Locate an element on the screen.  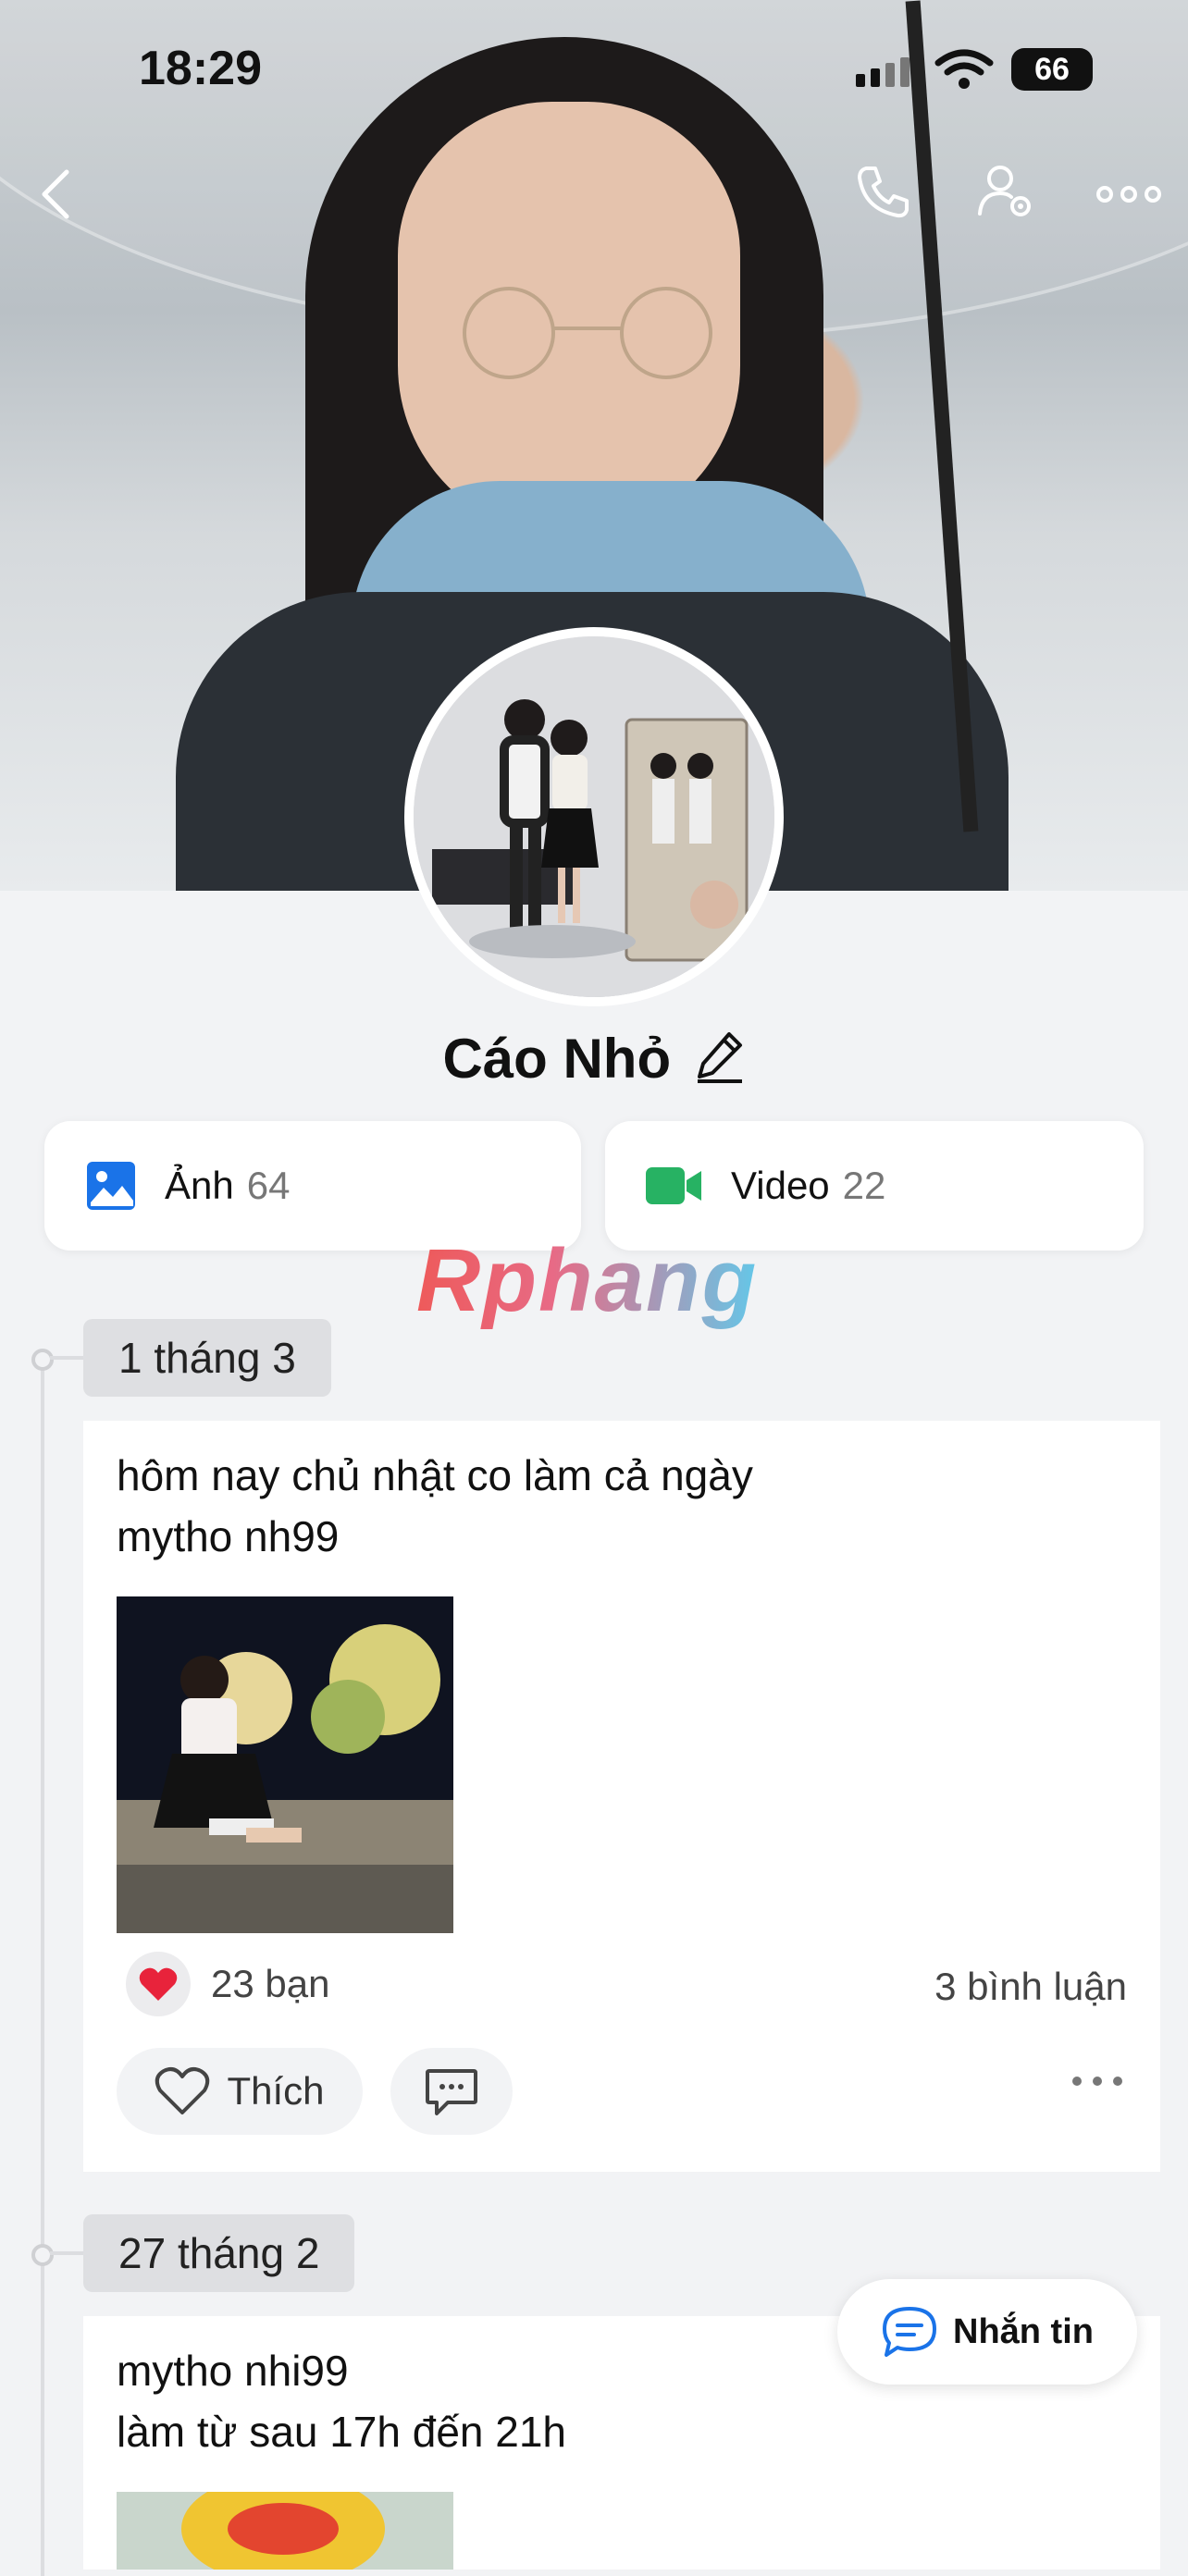
post-text-line: mytho nhi99 is located at coordinates (233, 2371).